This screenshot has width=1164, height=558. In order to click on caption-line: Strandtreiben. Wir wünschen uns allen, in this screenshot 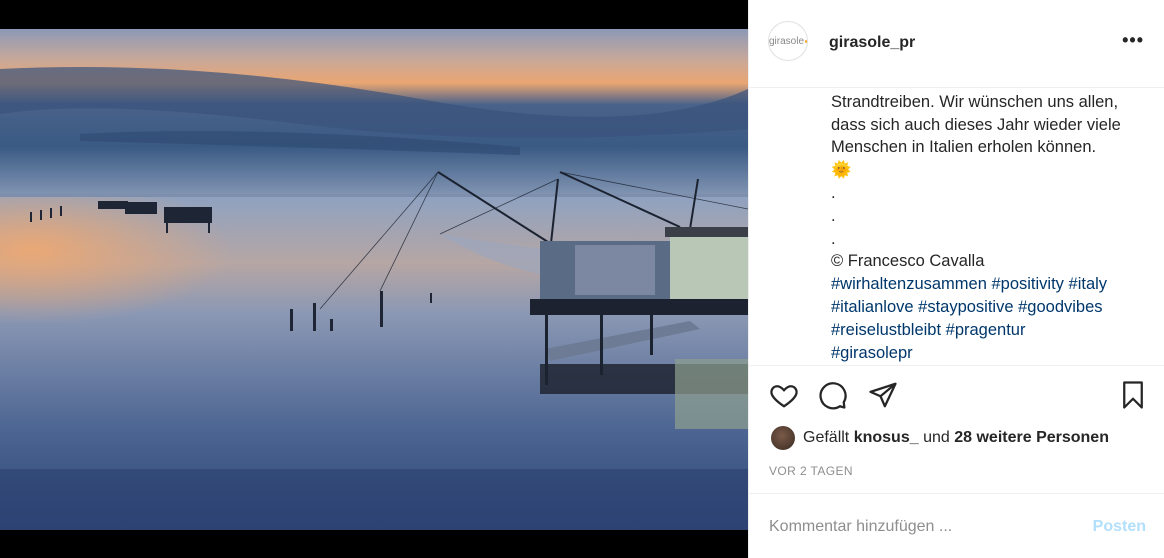, I will do `click(975, 101)`.